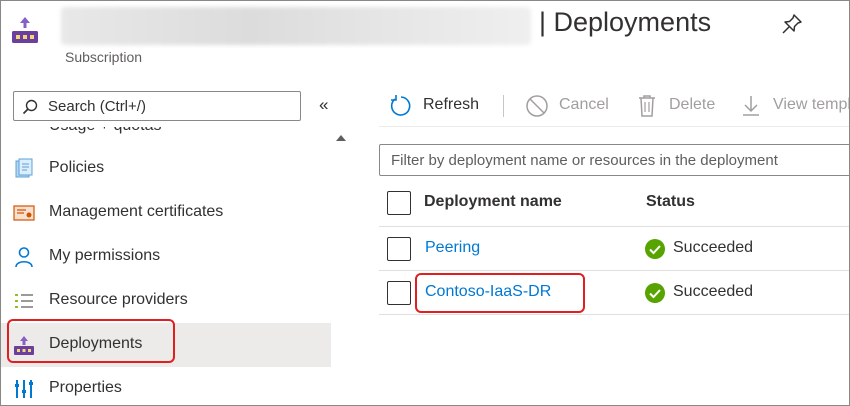 This screenshot has width=850, height=406. Describe the element at coordinates (166, 213) in the screenshot. I see `sidebar-item-management-certificates: Management certificates` at that location.